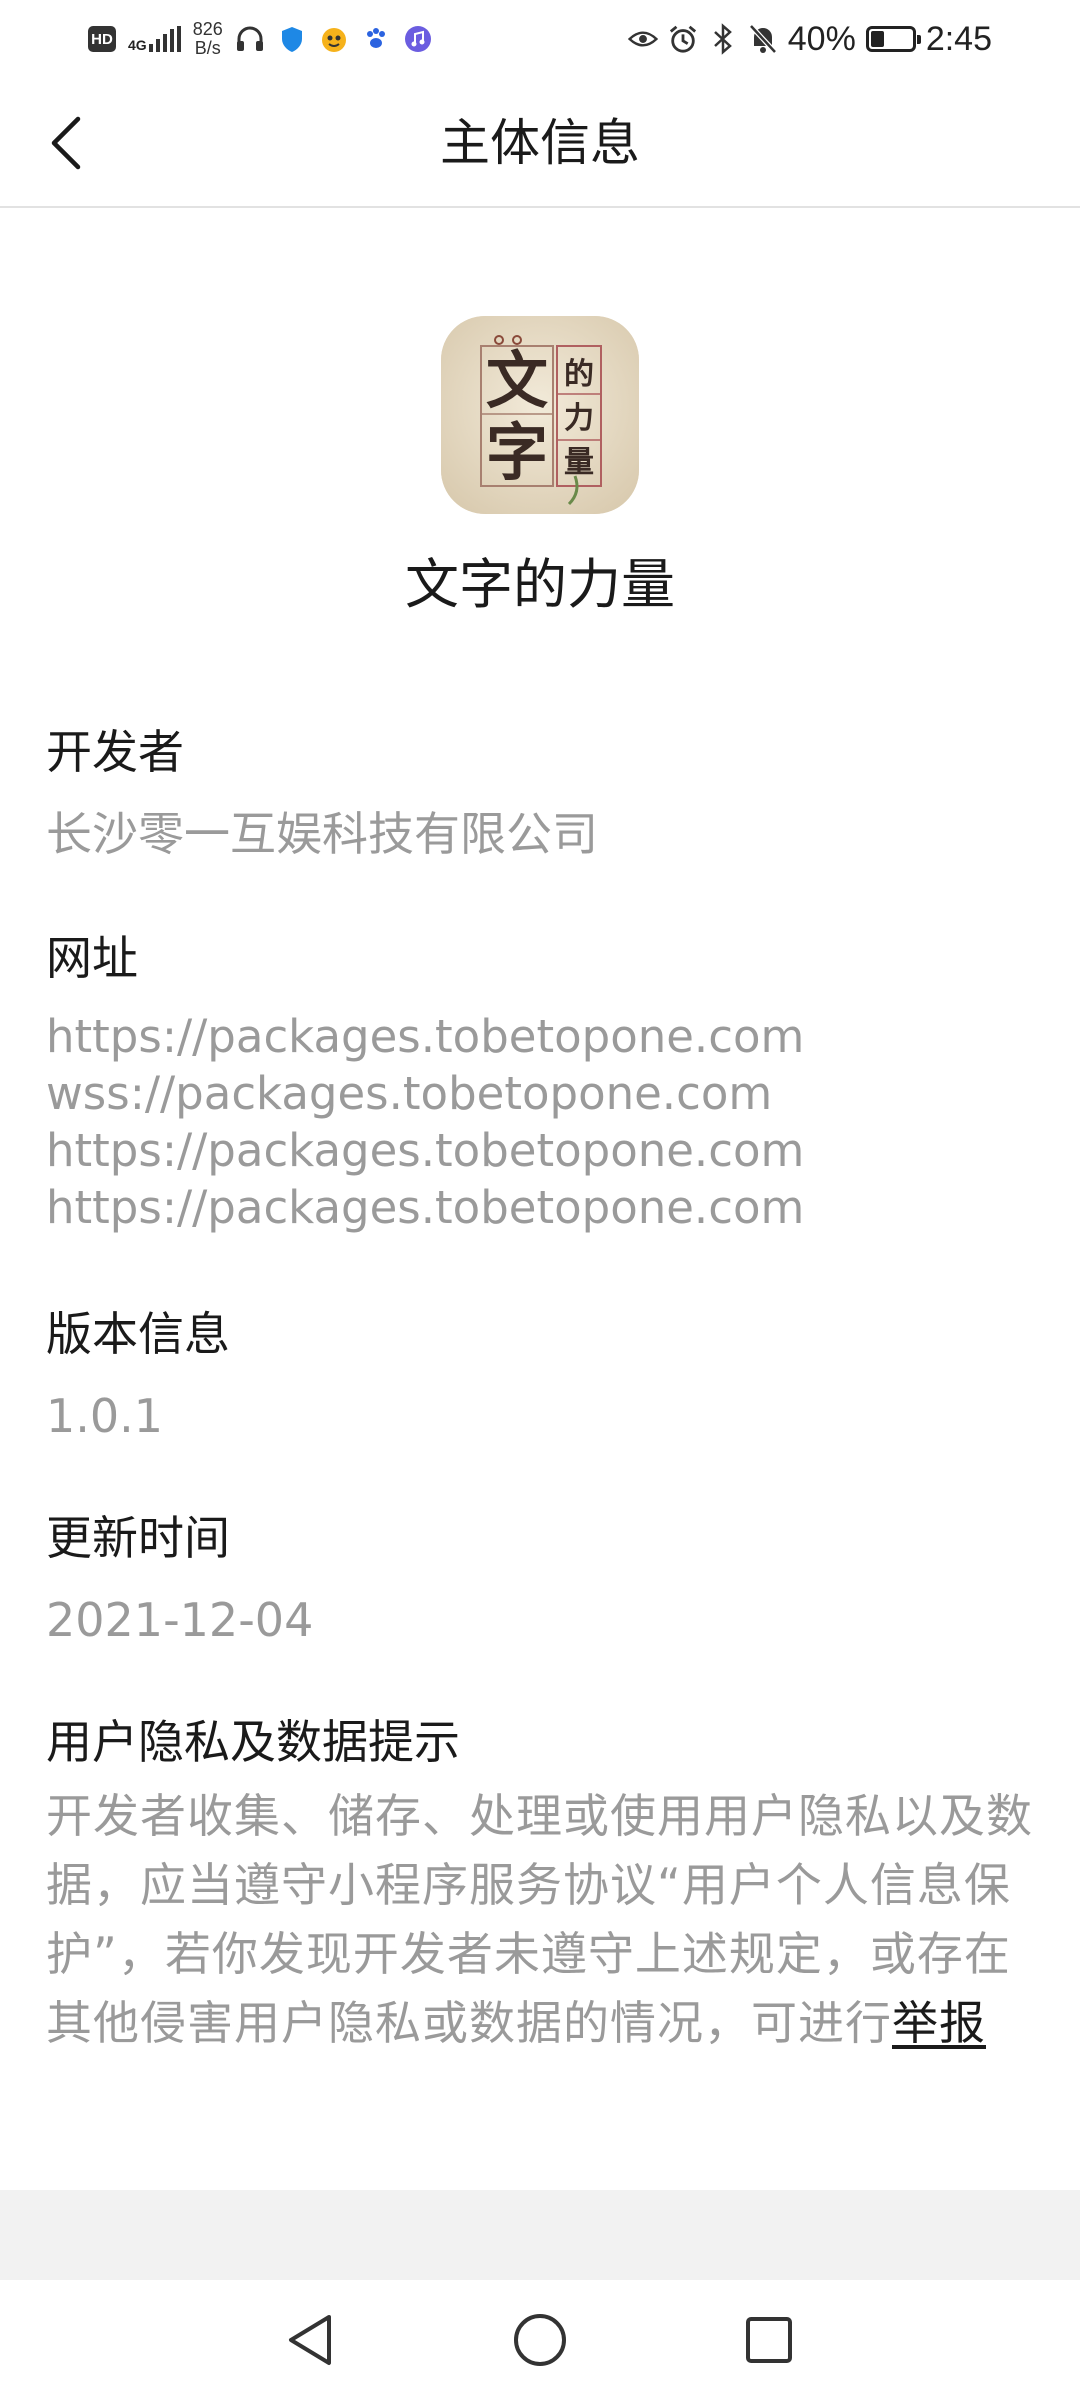 Image resolution: width=1080 pixels, height=2400 pixels. I want to click on app-icon: 文 字 的 力 量, so click(540, 415).